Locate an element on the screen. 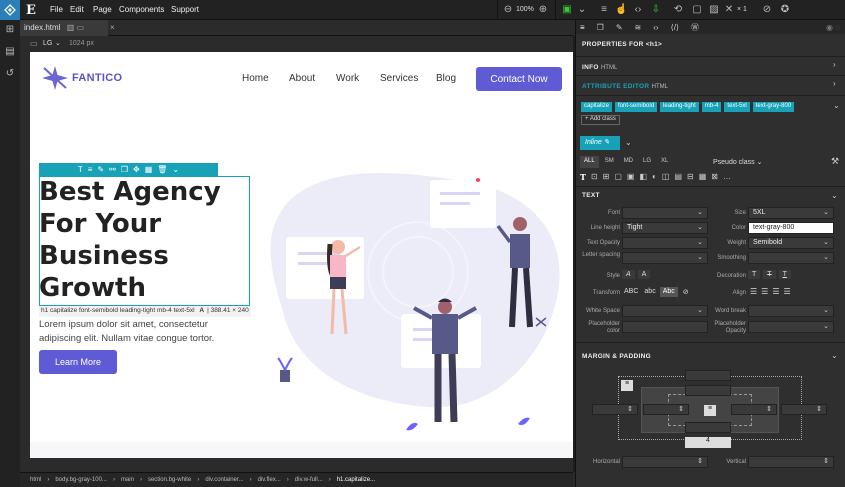 The image size is (845, 487). align-justify-icon: ☰ is located at coordinates (787, 291).